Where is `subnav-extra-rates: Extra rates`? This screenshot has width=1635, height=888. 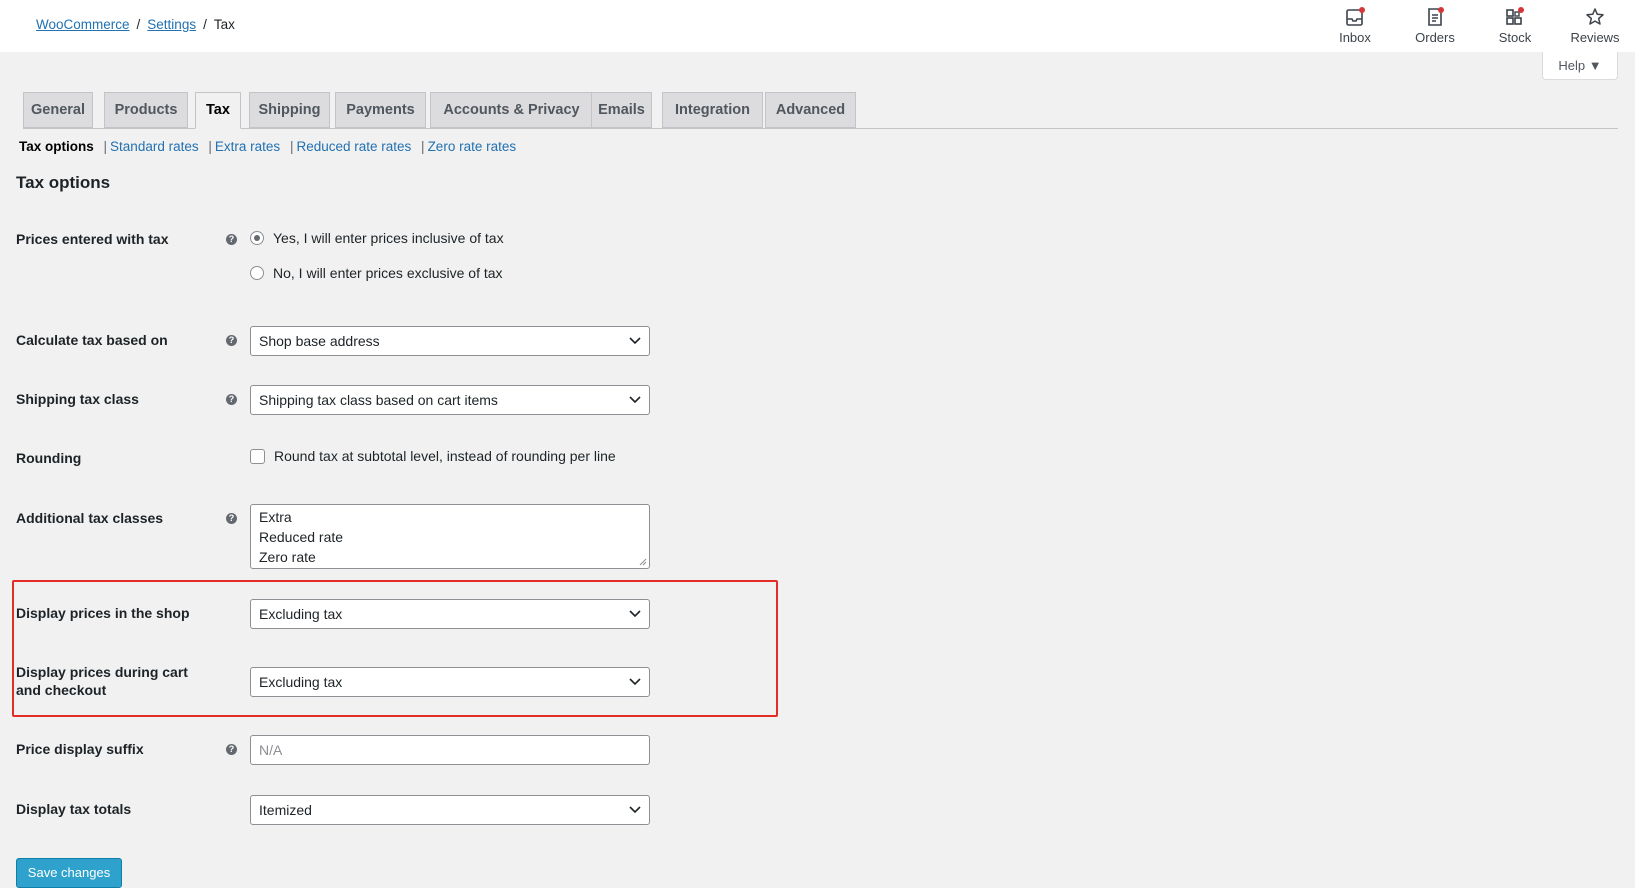
subnav-extra-rates: Extra rates is located at coordinates (247, 146).